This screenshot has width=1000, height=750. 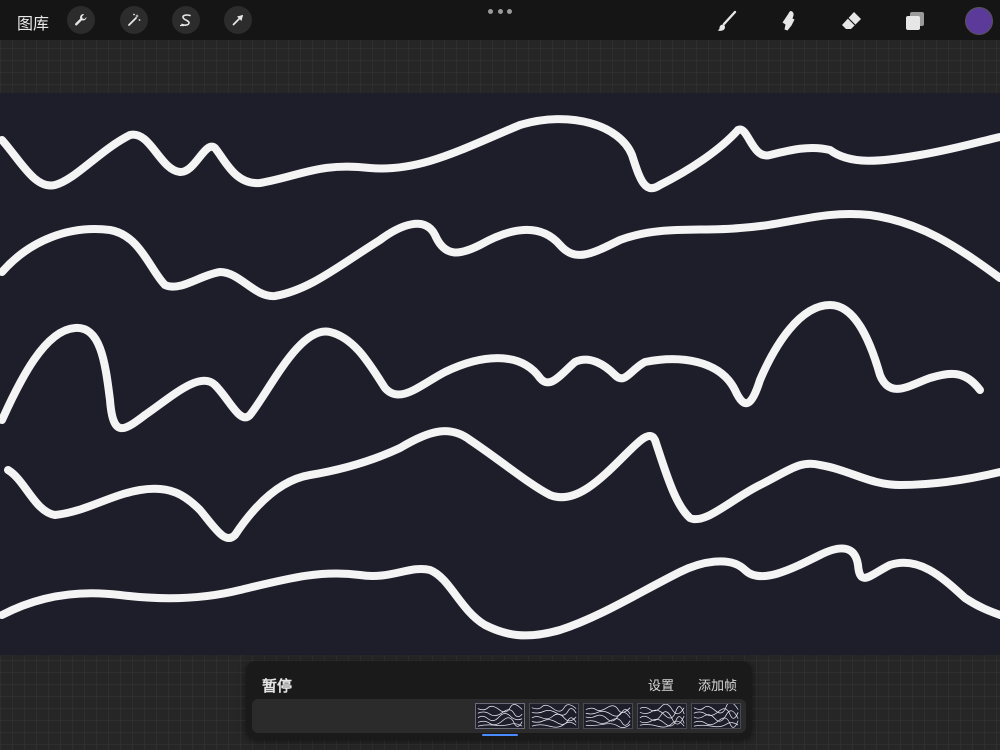 What do you see at coordinates (717, 684) in the screenshot?
I see `add-frame-button: 添加帧` at bounding box center [717, 684].